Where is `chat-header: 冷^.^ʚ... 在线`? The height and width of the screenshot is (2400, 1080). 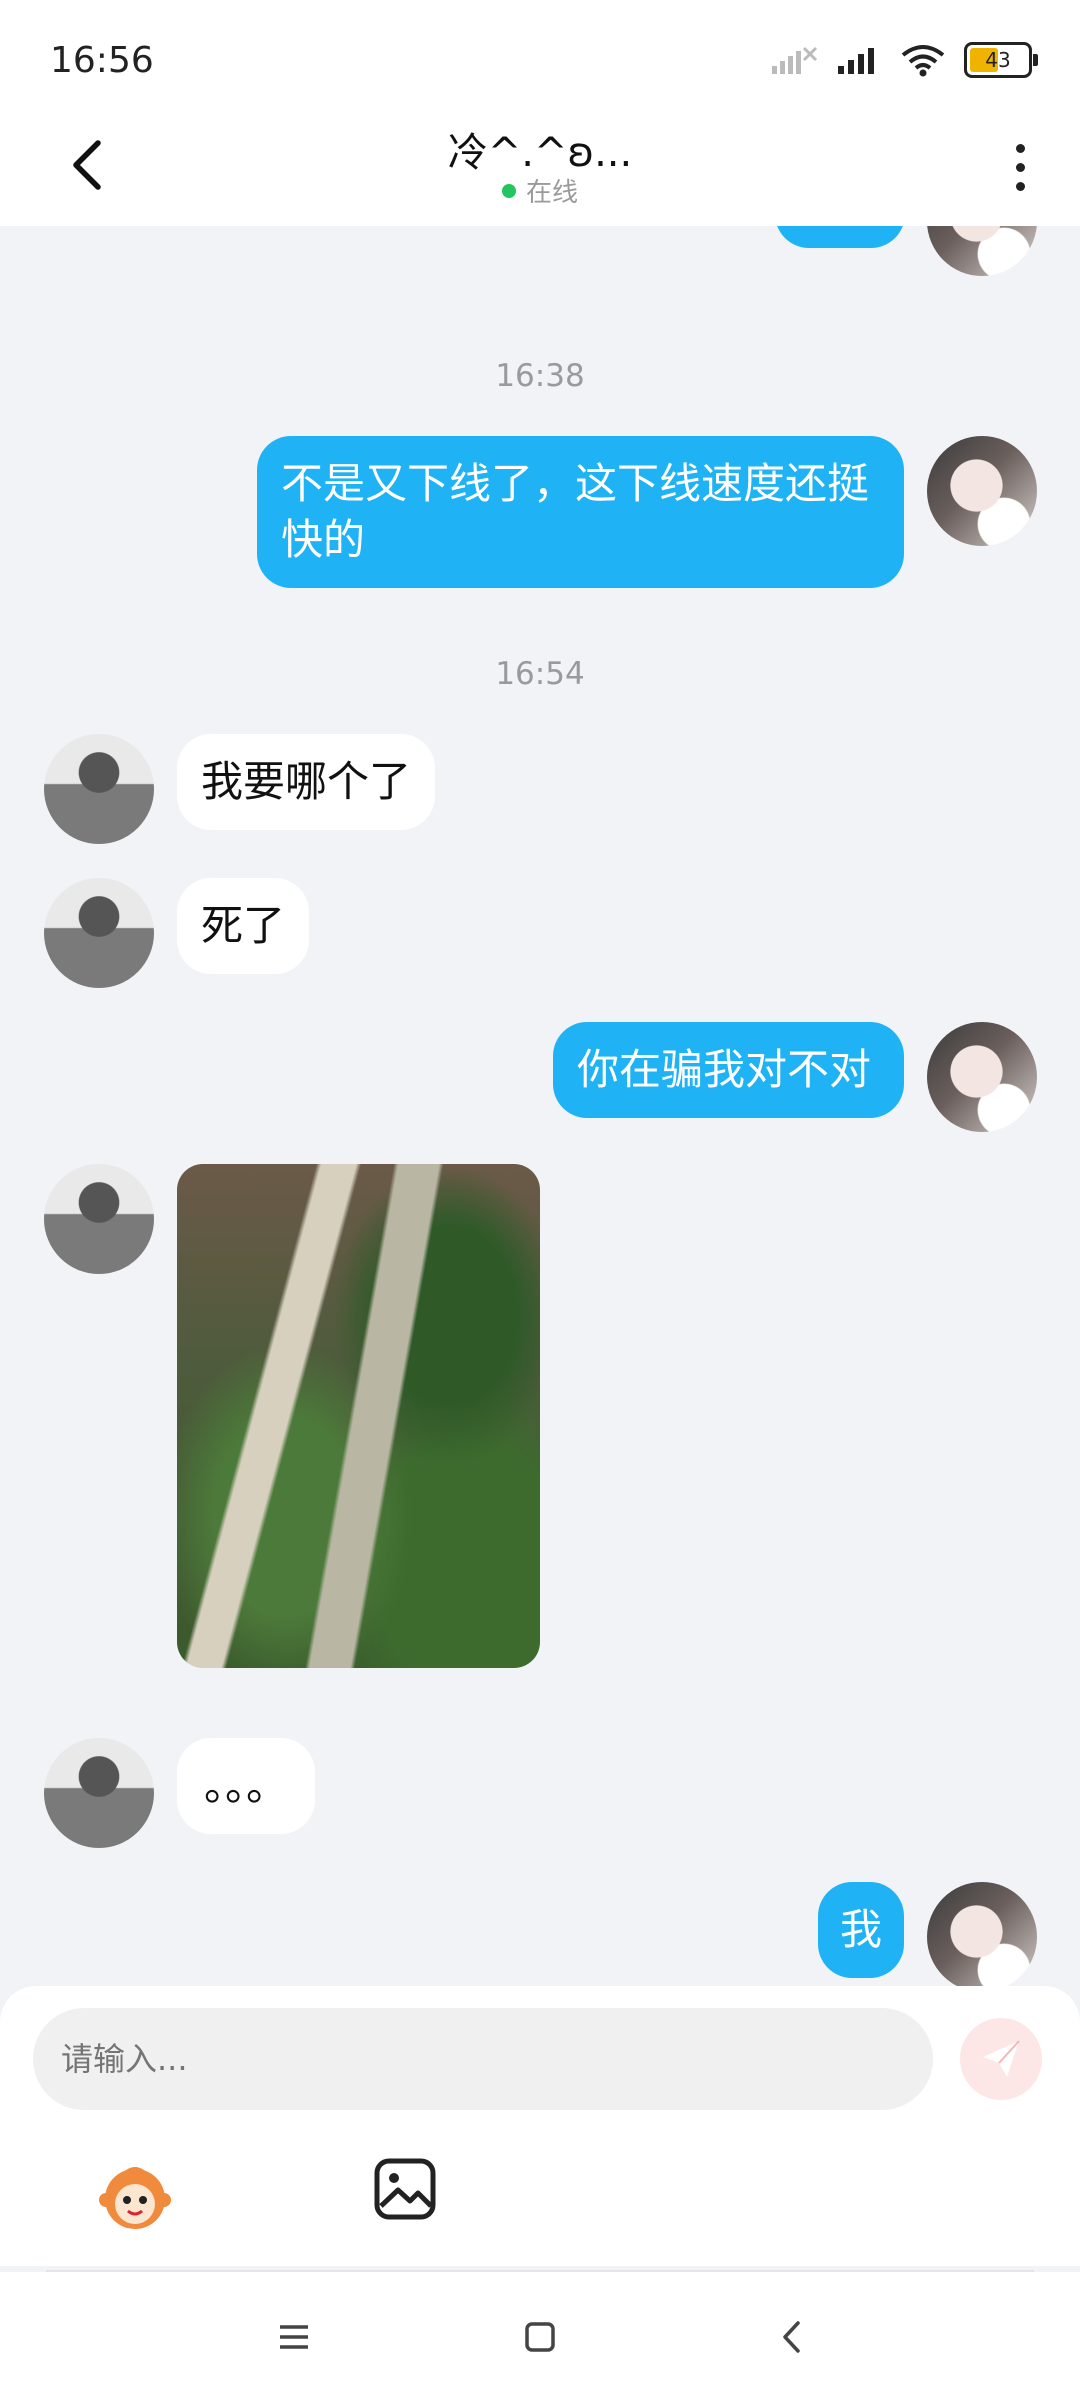
chat-header: 冷^.^ʚ... 在线 is located at coordinates (540, 173).